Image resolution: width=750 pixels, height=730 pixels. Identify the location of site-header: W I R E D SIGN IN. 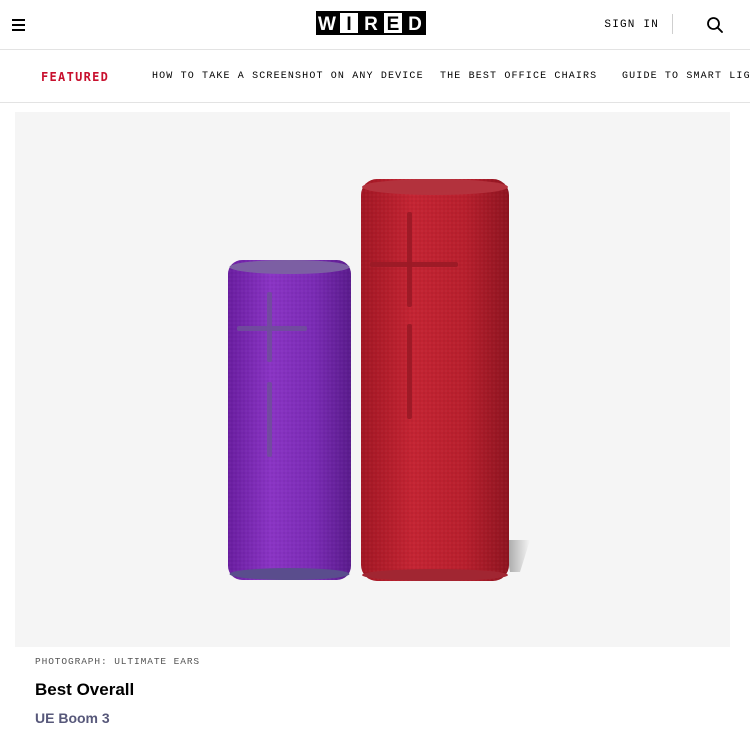
(375, 25).